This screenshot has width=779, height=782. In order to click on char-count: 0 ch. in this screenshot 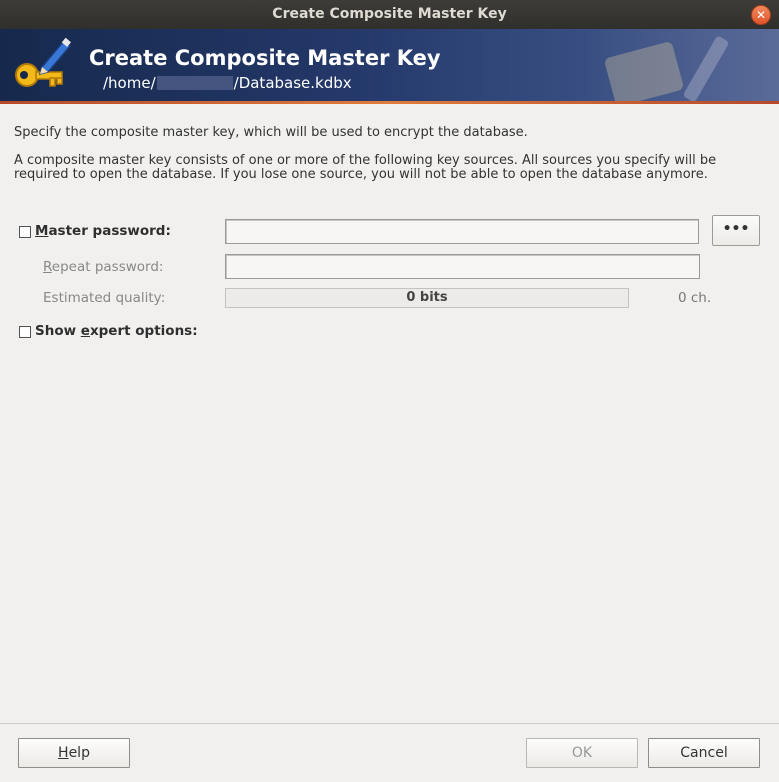, I will do `click(695, 298)`.